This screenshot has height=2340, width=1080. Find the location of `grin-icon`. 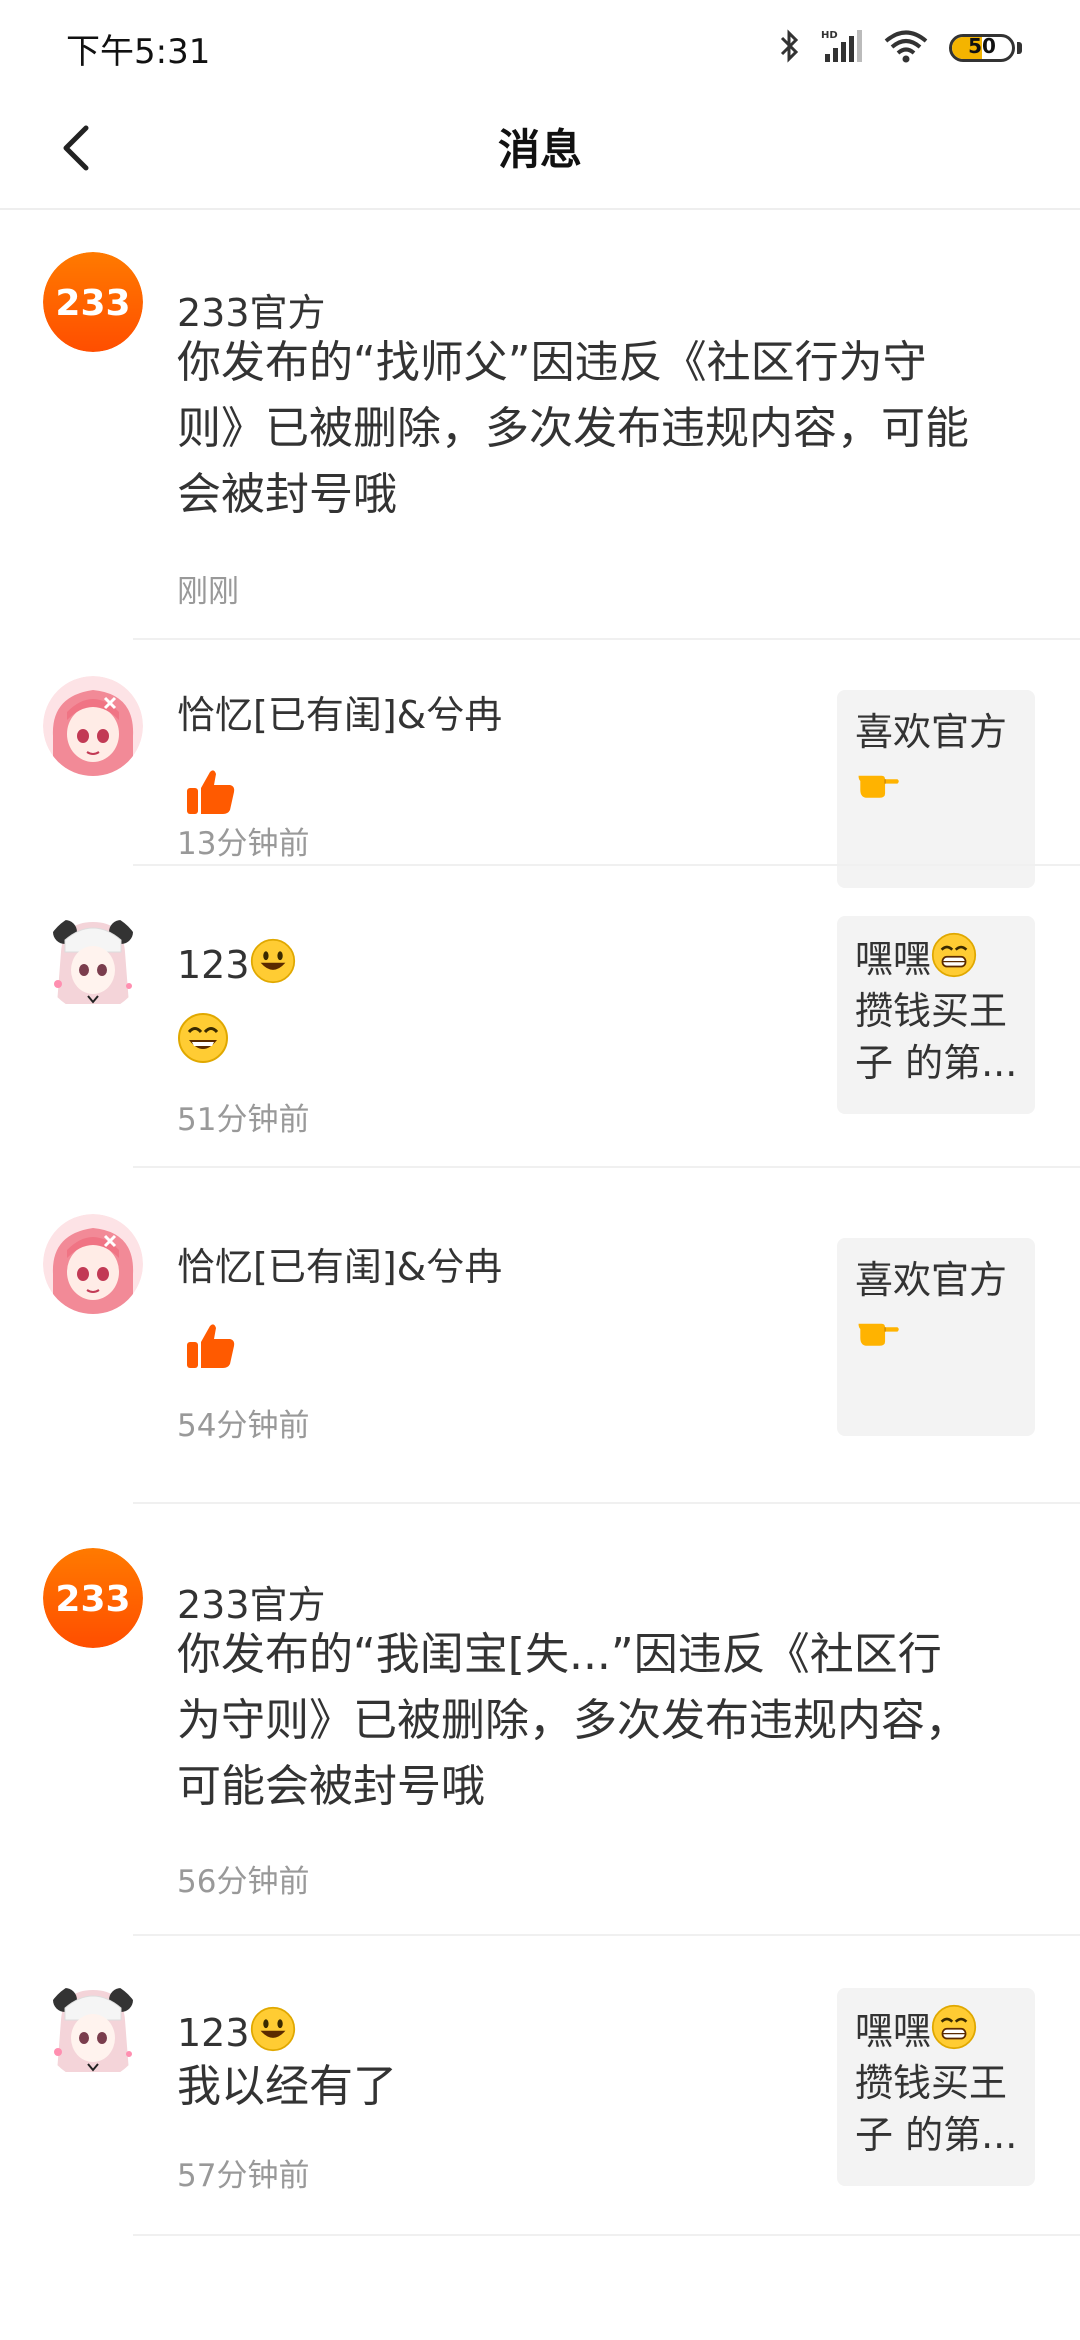

grin-icon is located at coordinates (203, 1038).